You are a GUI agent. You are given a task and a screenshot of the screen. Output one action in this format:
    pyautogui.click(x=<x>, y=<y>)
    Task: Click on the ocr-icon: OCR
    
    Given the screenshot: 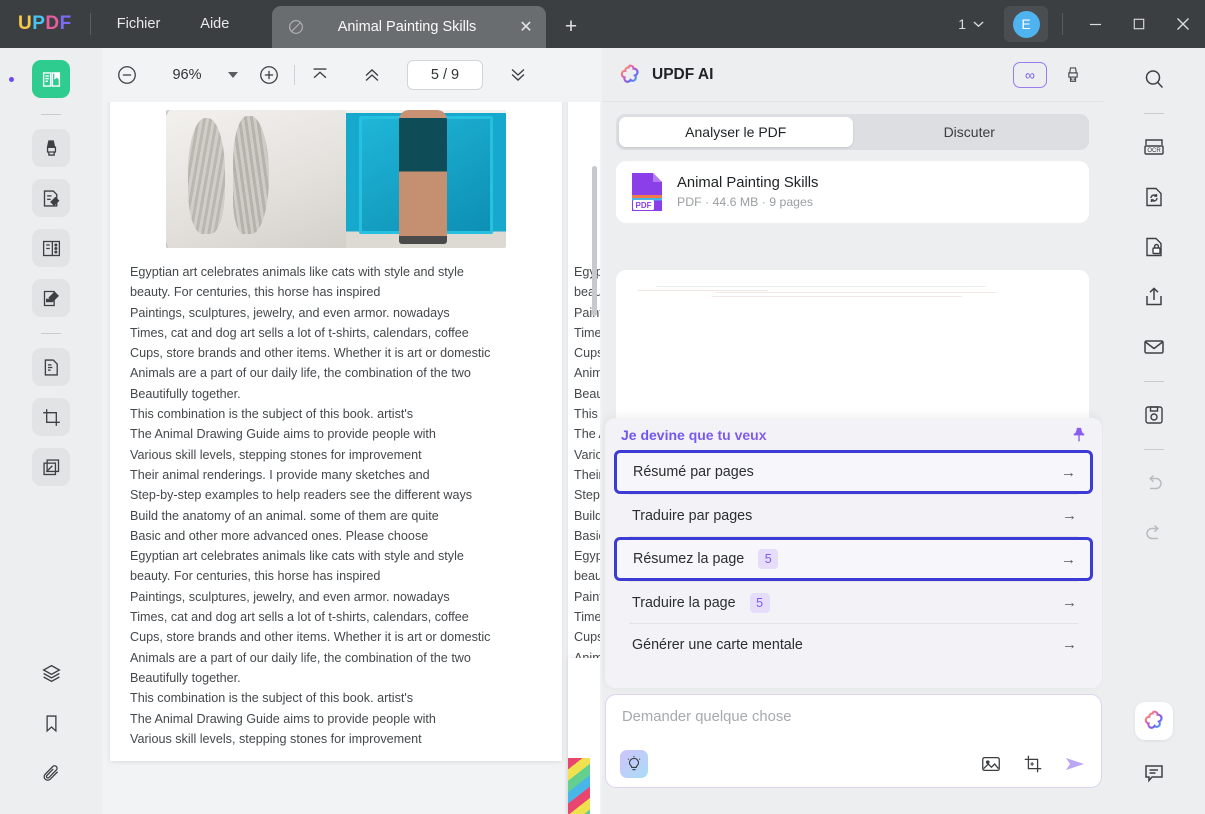 What is the action you would take?
    pyautogui.click(x=1154, y=147)
    